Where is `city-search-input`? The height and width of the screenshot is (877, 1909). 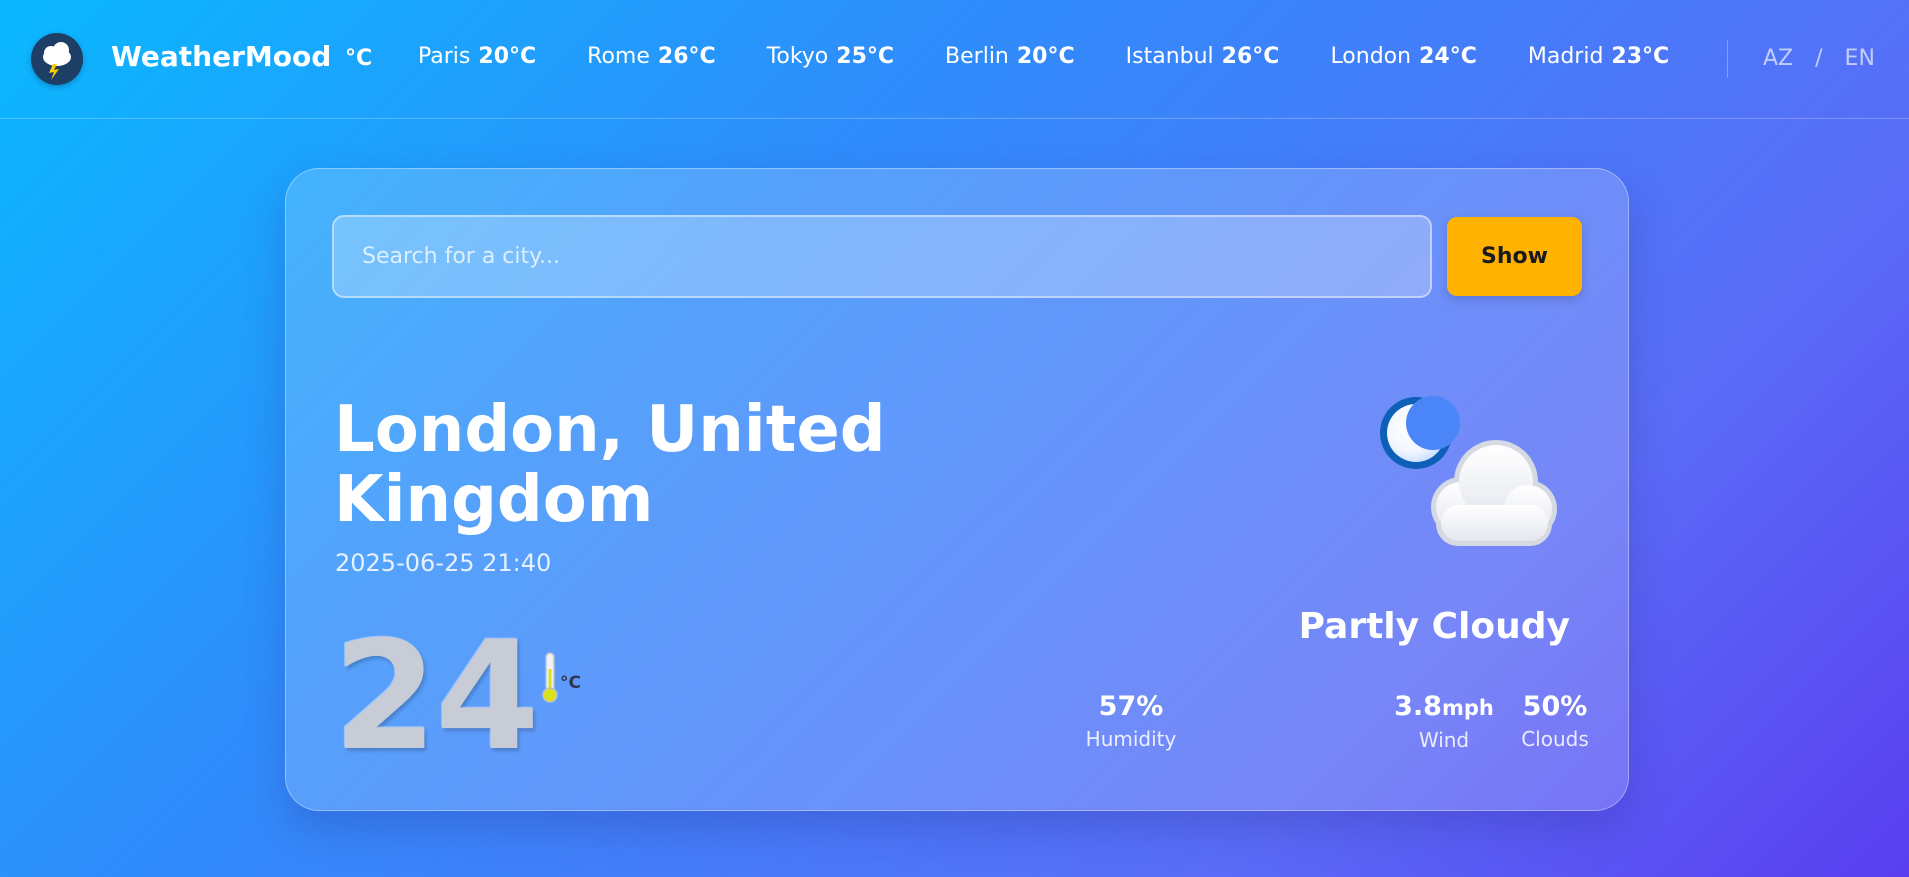
city-search-input is located at coordinates (882, 256).